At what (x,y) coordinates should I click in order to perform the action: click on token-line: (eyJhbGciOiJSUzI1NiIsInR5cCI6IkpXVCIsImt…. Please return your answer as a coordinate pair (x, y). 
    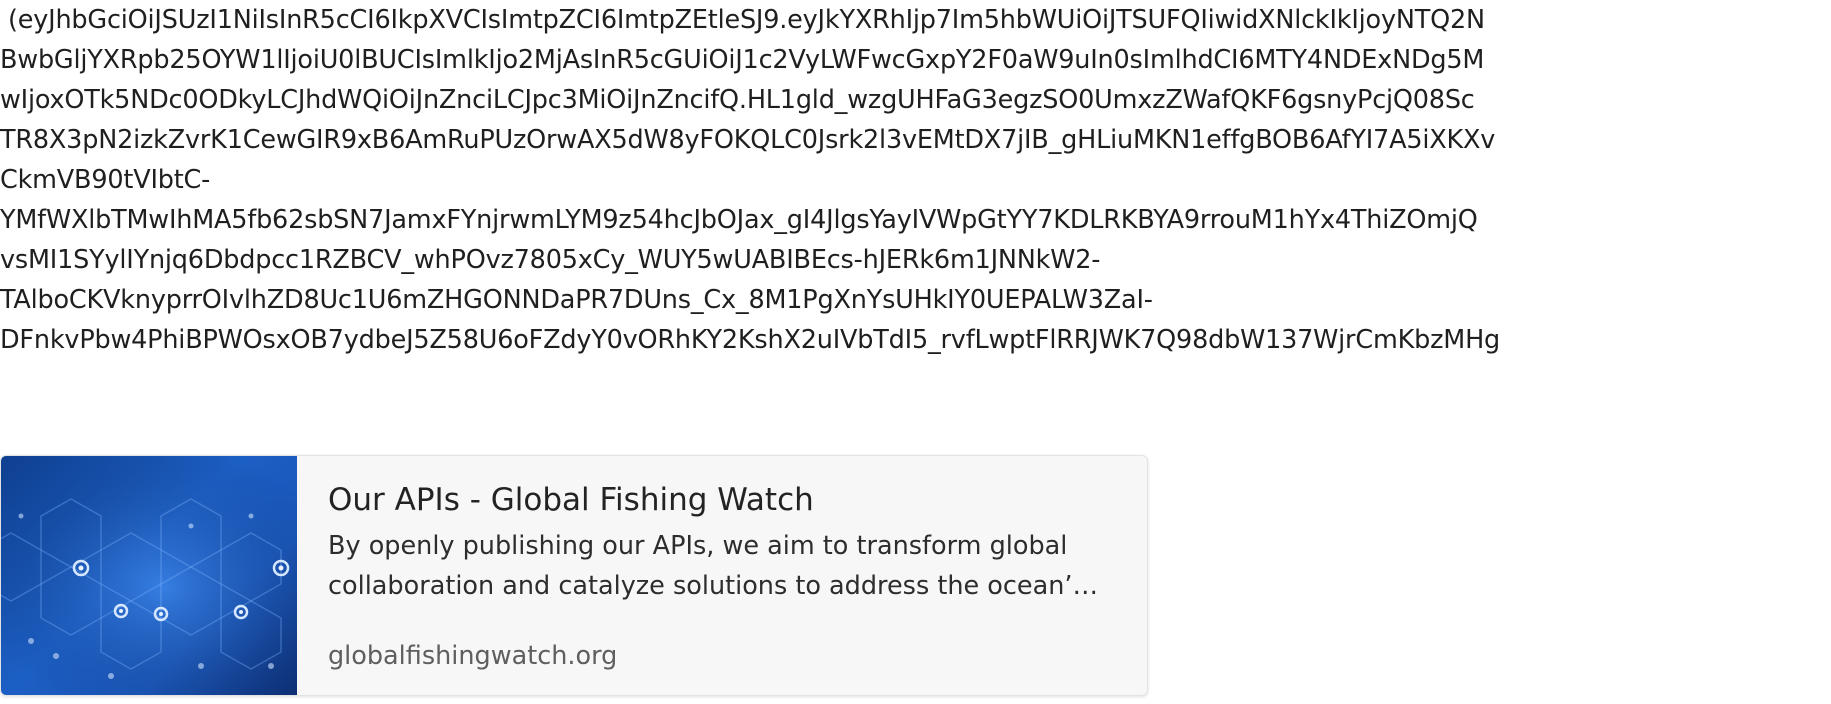
    Looking at the image, I should click on (746, 20).